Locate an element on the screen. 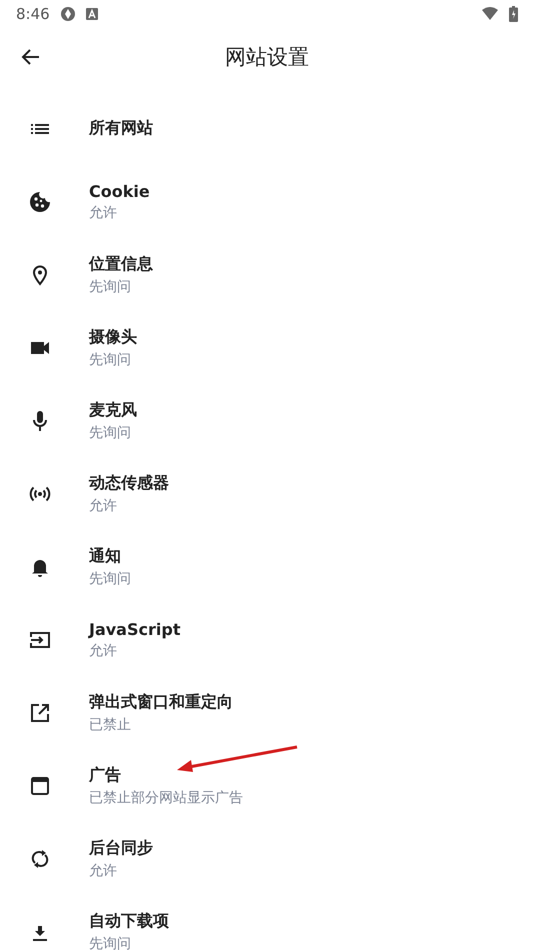  setting-title: 动态传感器 is located at coordinates (129, 483).